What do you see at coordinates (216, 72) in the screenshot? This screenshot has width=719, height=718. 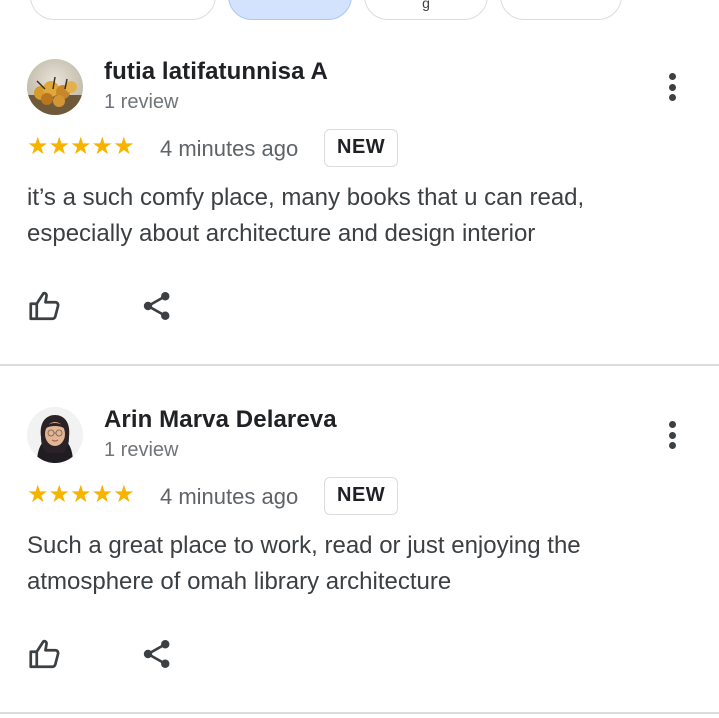 I see `reviewer-name: futia latifatunnisa A` at bounding box center [216, 72].